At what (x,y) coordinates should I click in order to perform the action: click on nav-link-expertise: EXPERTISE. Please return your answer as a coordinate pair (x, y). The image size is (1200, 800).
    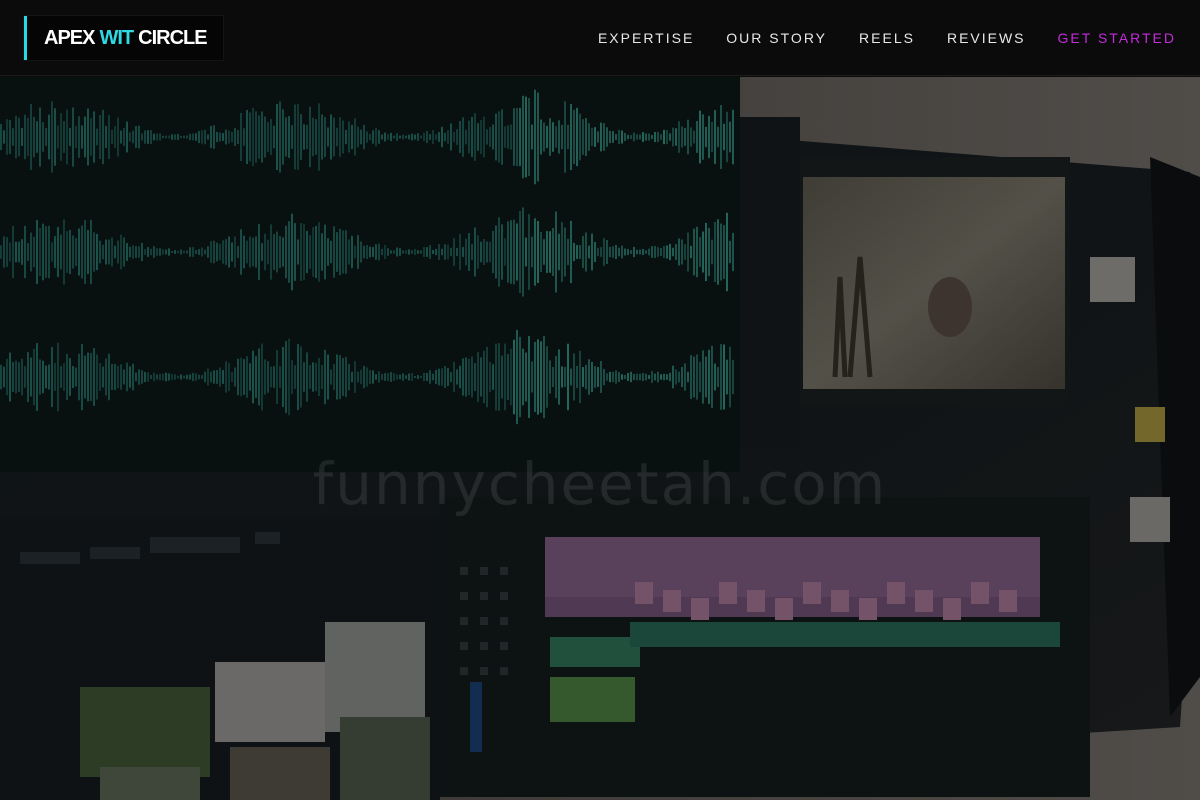
    Looking at the image, I should click on (646, 38).